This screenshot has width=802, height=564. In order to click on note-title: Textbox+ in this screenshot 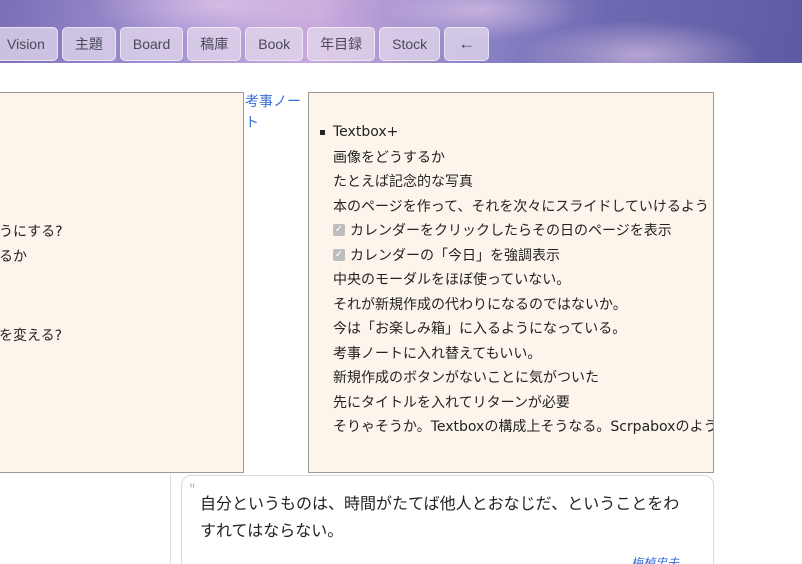, I will do `click(366, 132)`.